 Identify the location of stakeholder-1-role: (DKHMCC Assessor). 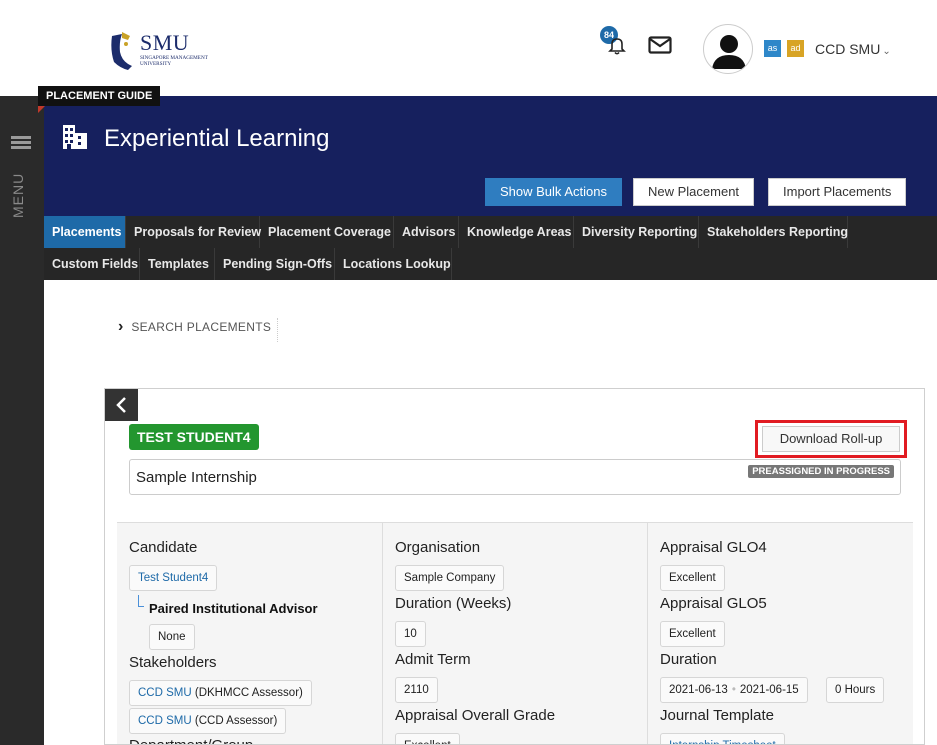
(248, 693).